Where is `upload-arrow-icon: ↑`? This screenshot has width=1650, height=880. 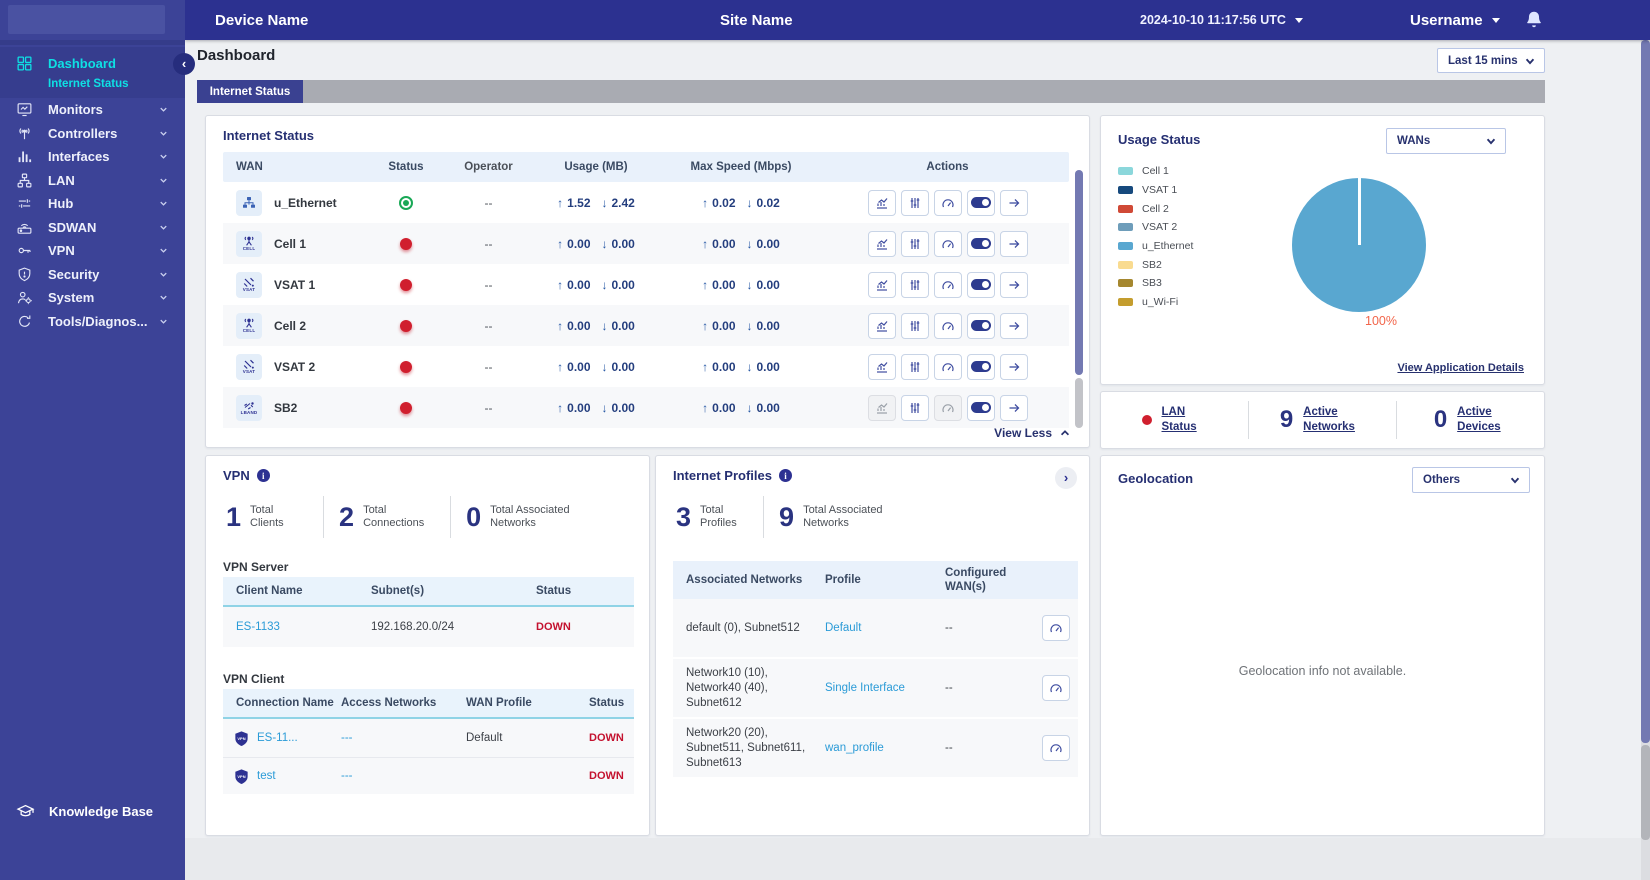
upload-arrow-icon: ↑ is located at coordinates (560, 366).